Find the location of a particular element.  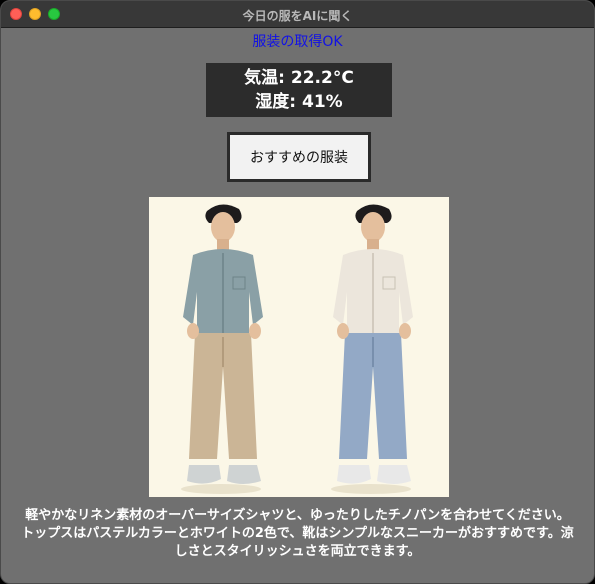

outfit-figure-right is located at coordinates (372, 349).